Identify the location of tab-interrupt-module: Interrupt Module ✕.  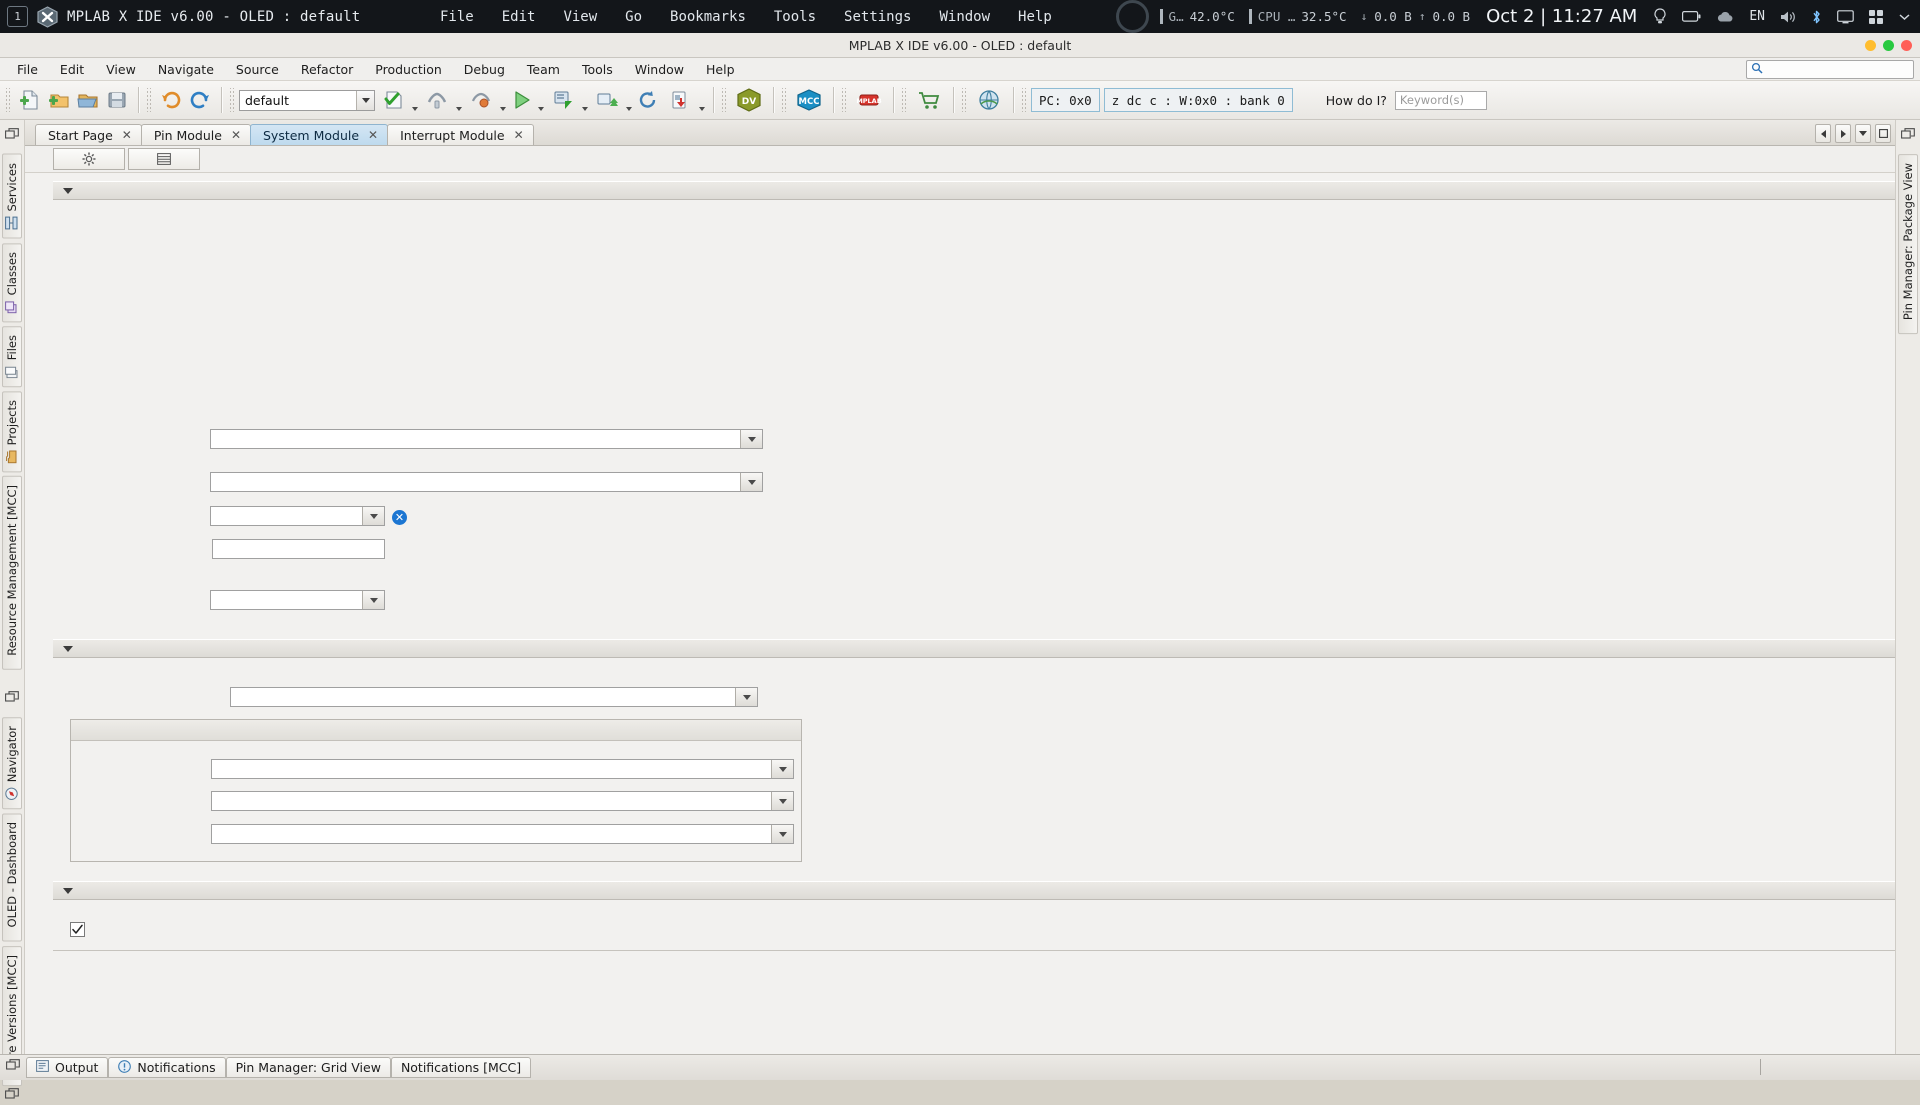
(460, 134).